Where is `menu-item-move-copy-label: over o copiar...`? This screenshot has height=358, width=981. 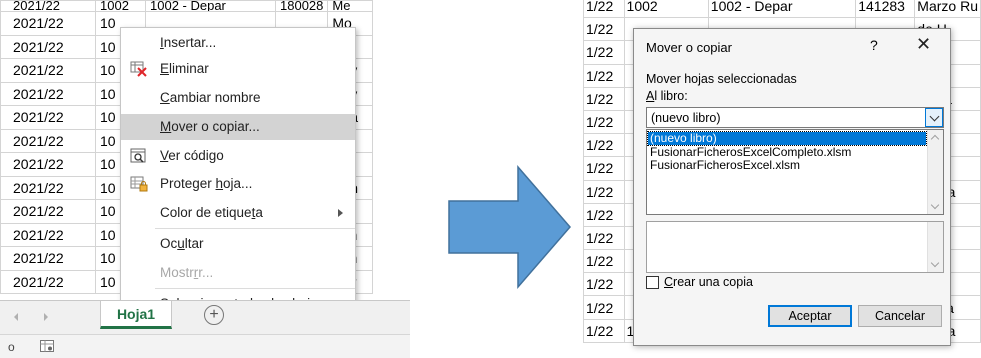
menu-item-move-copy-label: over o copiar... is located at coordinates (215, 126).